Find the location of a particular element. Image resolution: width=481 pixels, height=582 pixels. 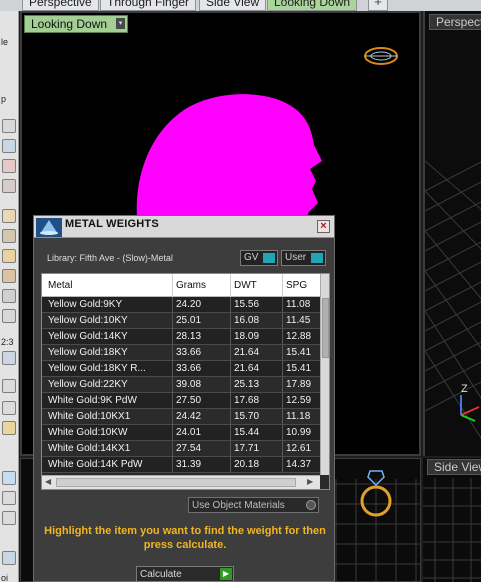

panel-titlebar: METAL WEIGHTS × is located at coordinates (184, 227).